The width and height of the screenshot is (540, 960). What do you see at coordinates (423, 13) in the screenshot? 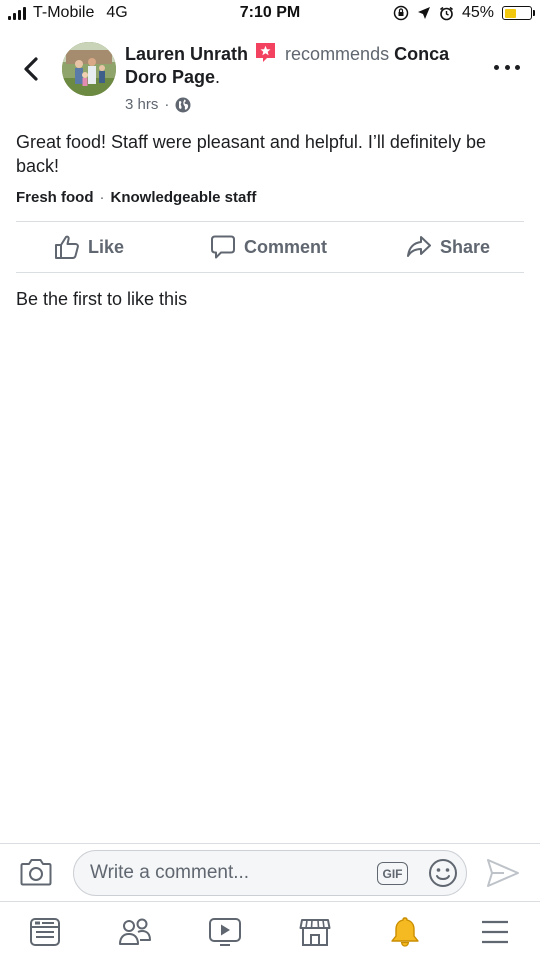
I see `location-arrow-icon` at bounding box center [423, 13].